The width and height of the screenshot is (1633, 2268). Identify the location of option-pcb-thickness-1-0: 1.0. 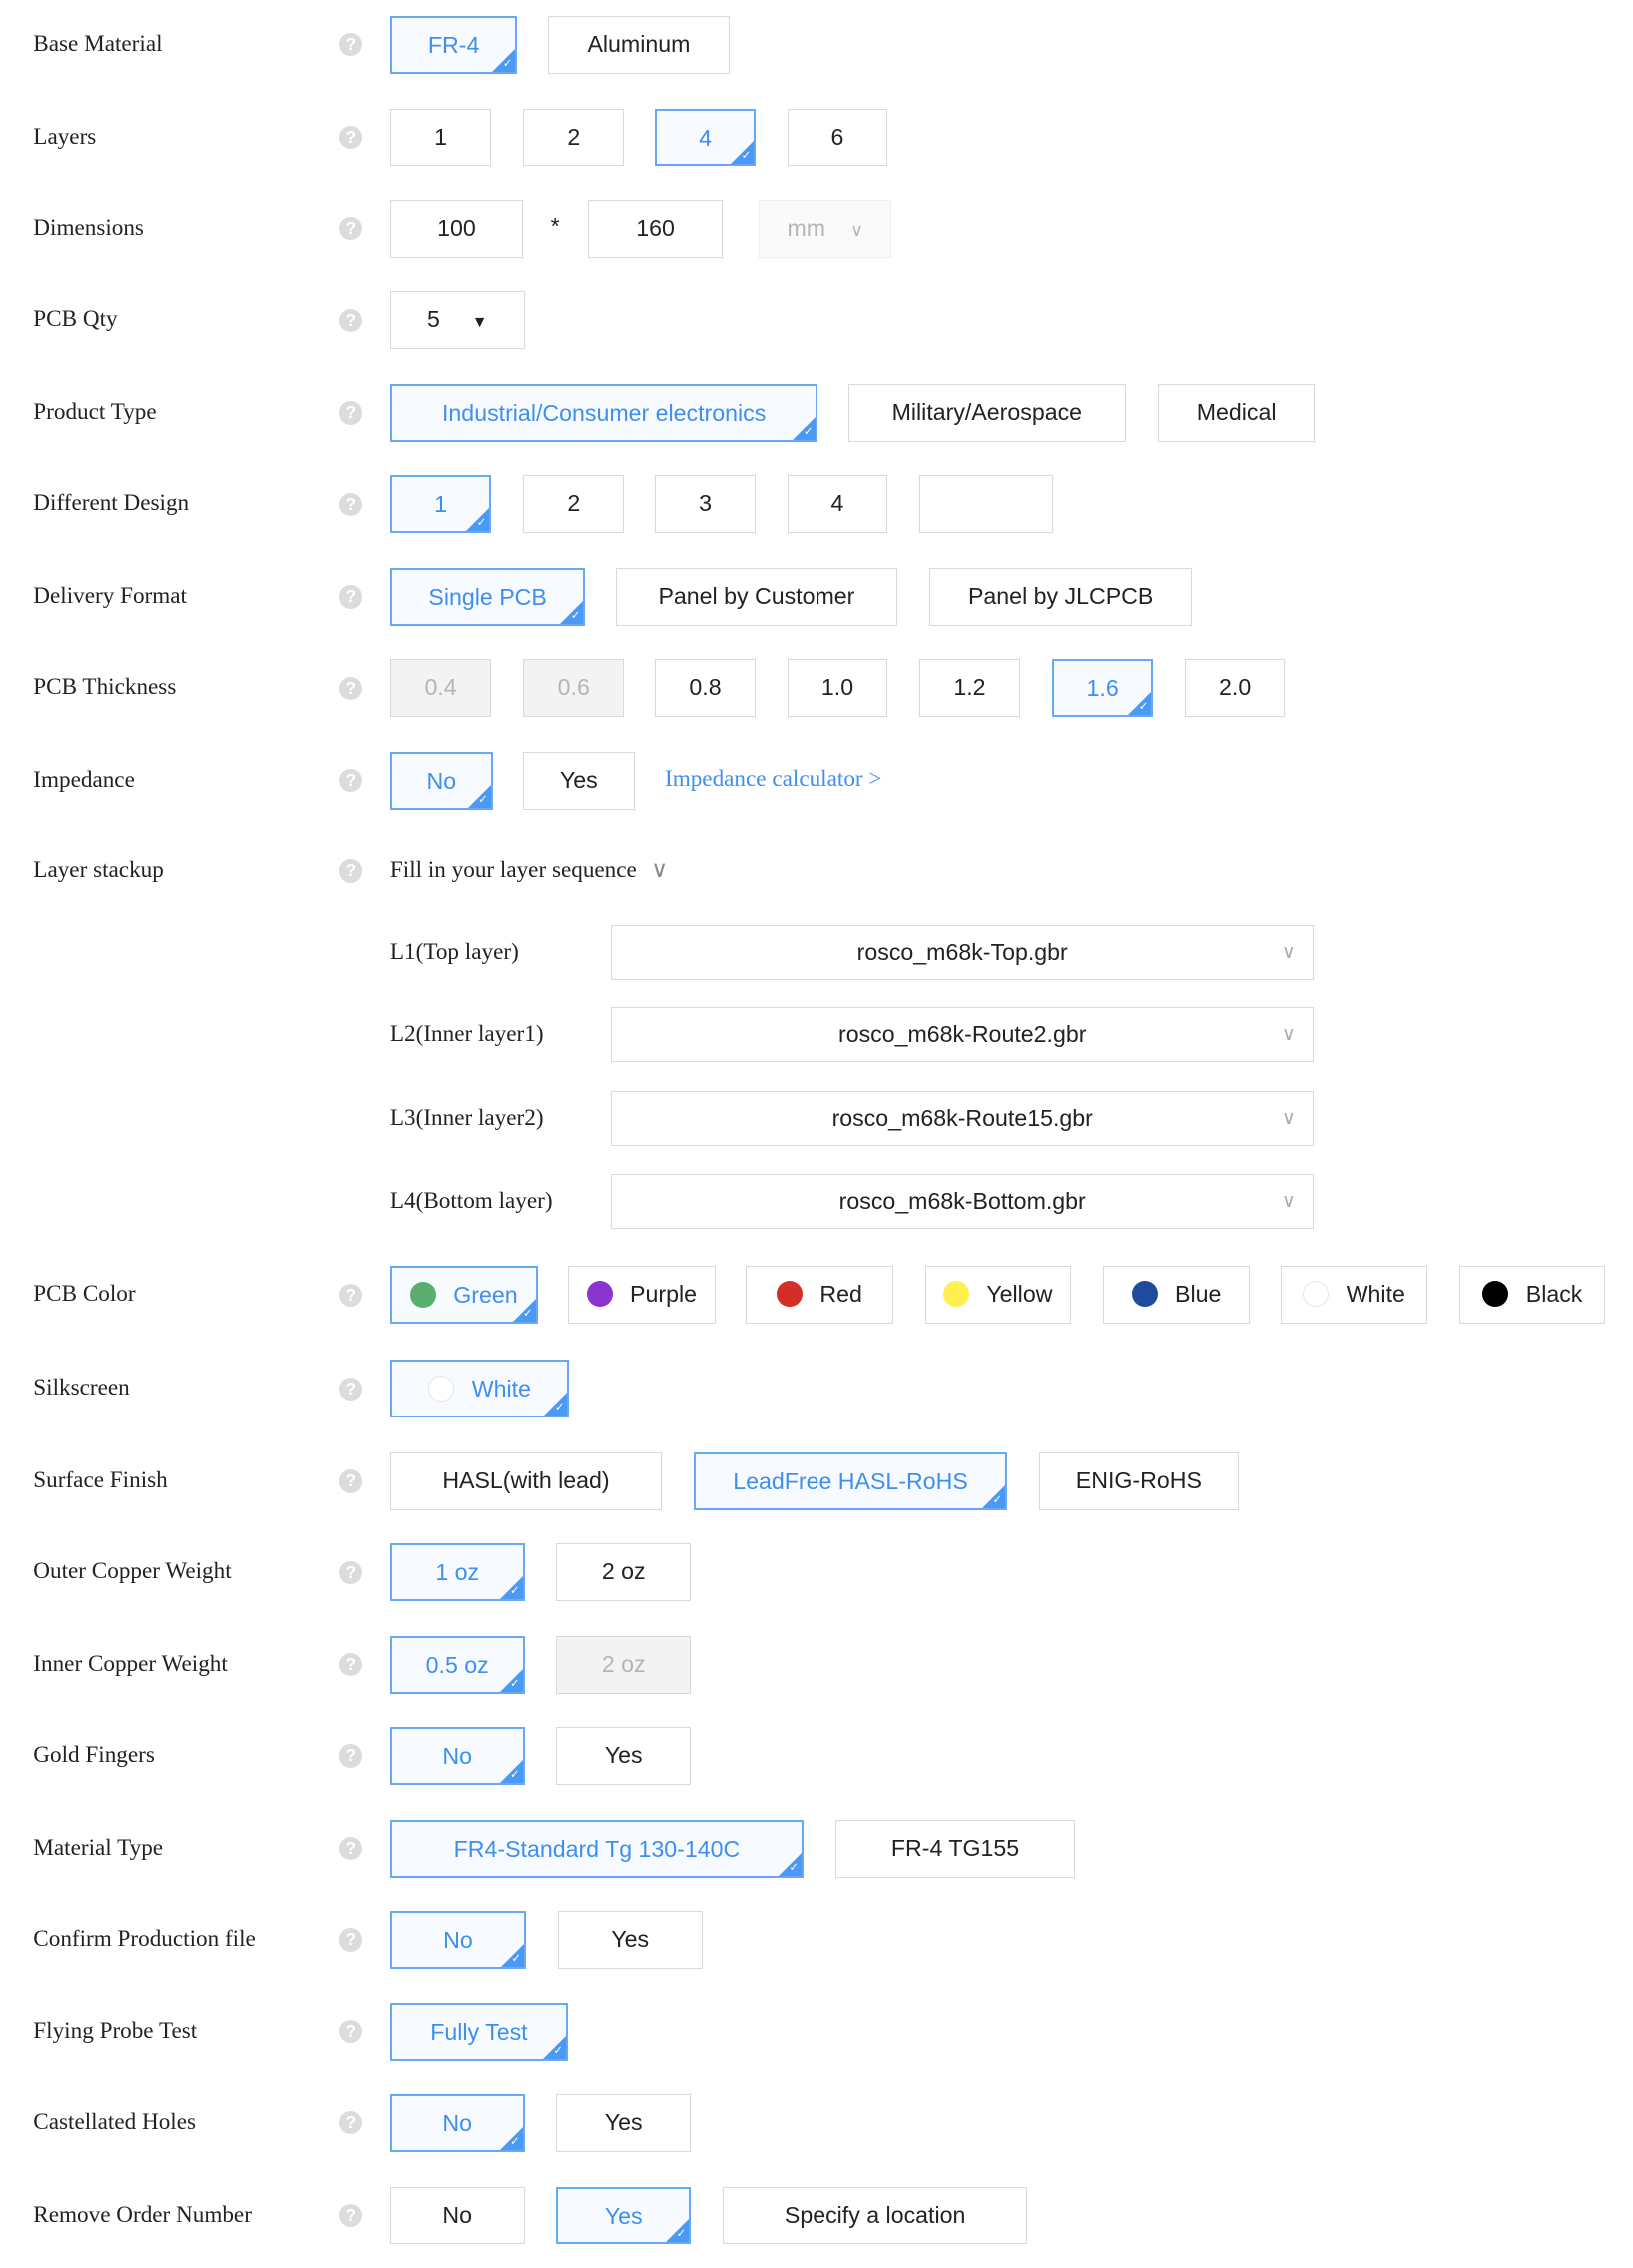
(837, 688).